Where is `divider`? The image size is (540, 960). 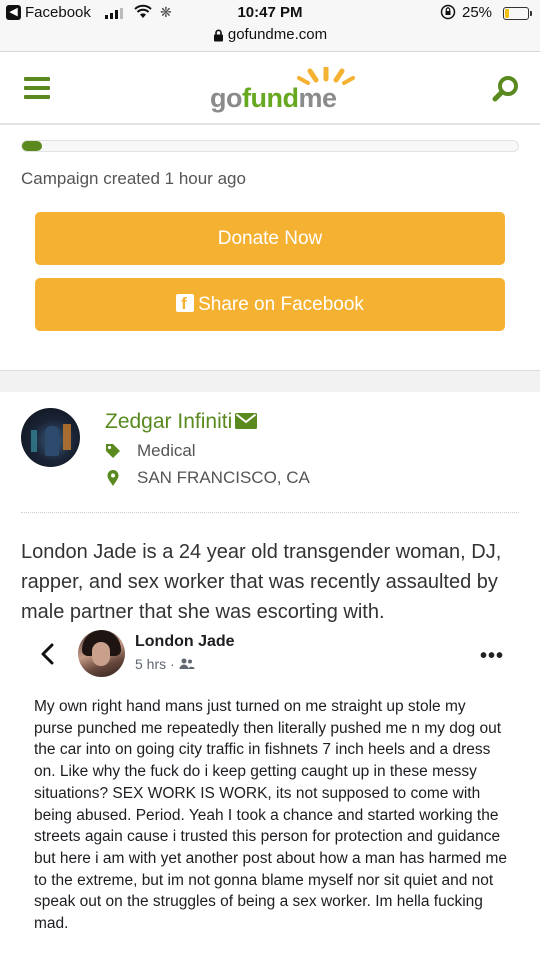 divider is located at coordinates (270, 512).